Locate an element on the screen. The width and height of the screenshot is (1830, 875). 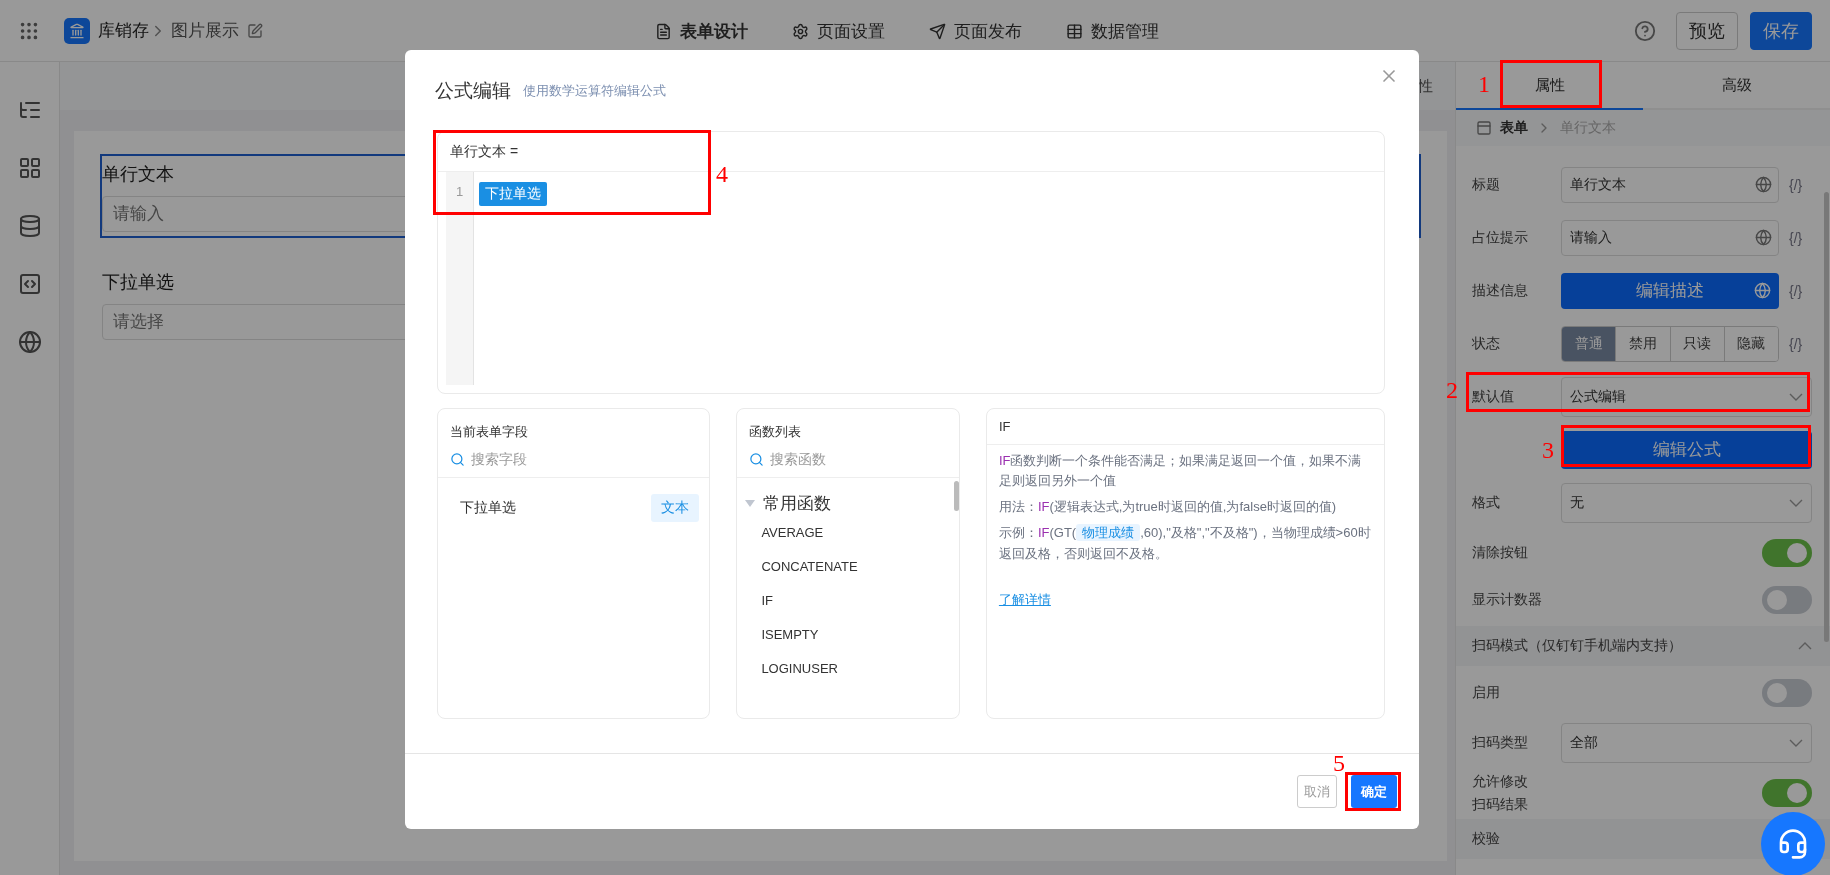
preview-button: 预览 is located at coordinates (1707, 30).